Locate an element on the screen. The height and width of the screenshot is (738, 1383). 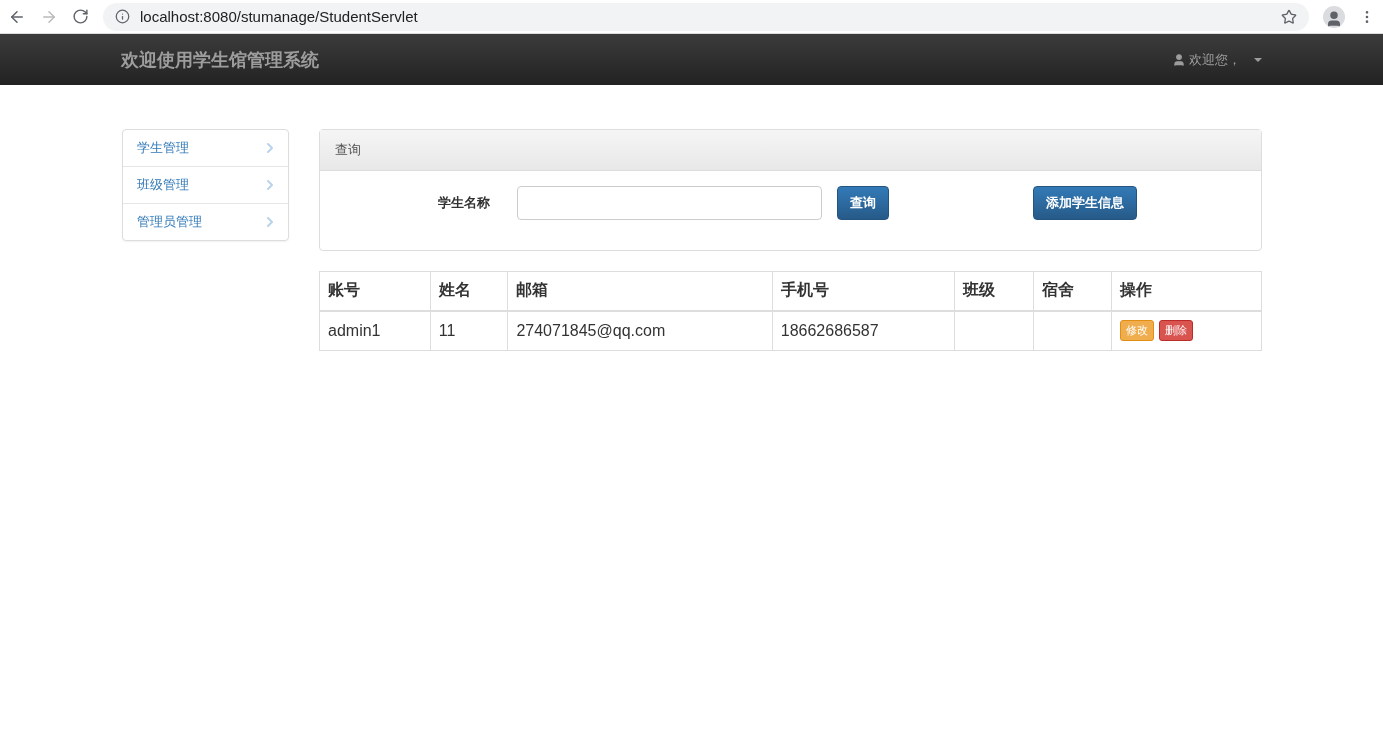
delete-button: 删除 is located at coordinates (1175, 331).